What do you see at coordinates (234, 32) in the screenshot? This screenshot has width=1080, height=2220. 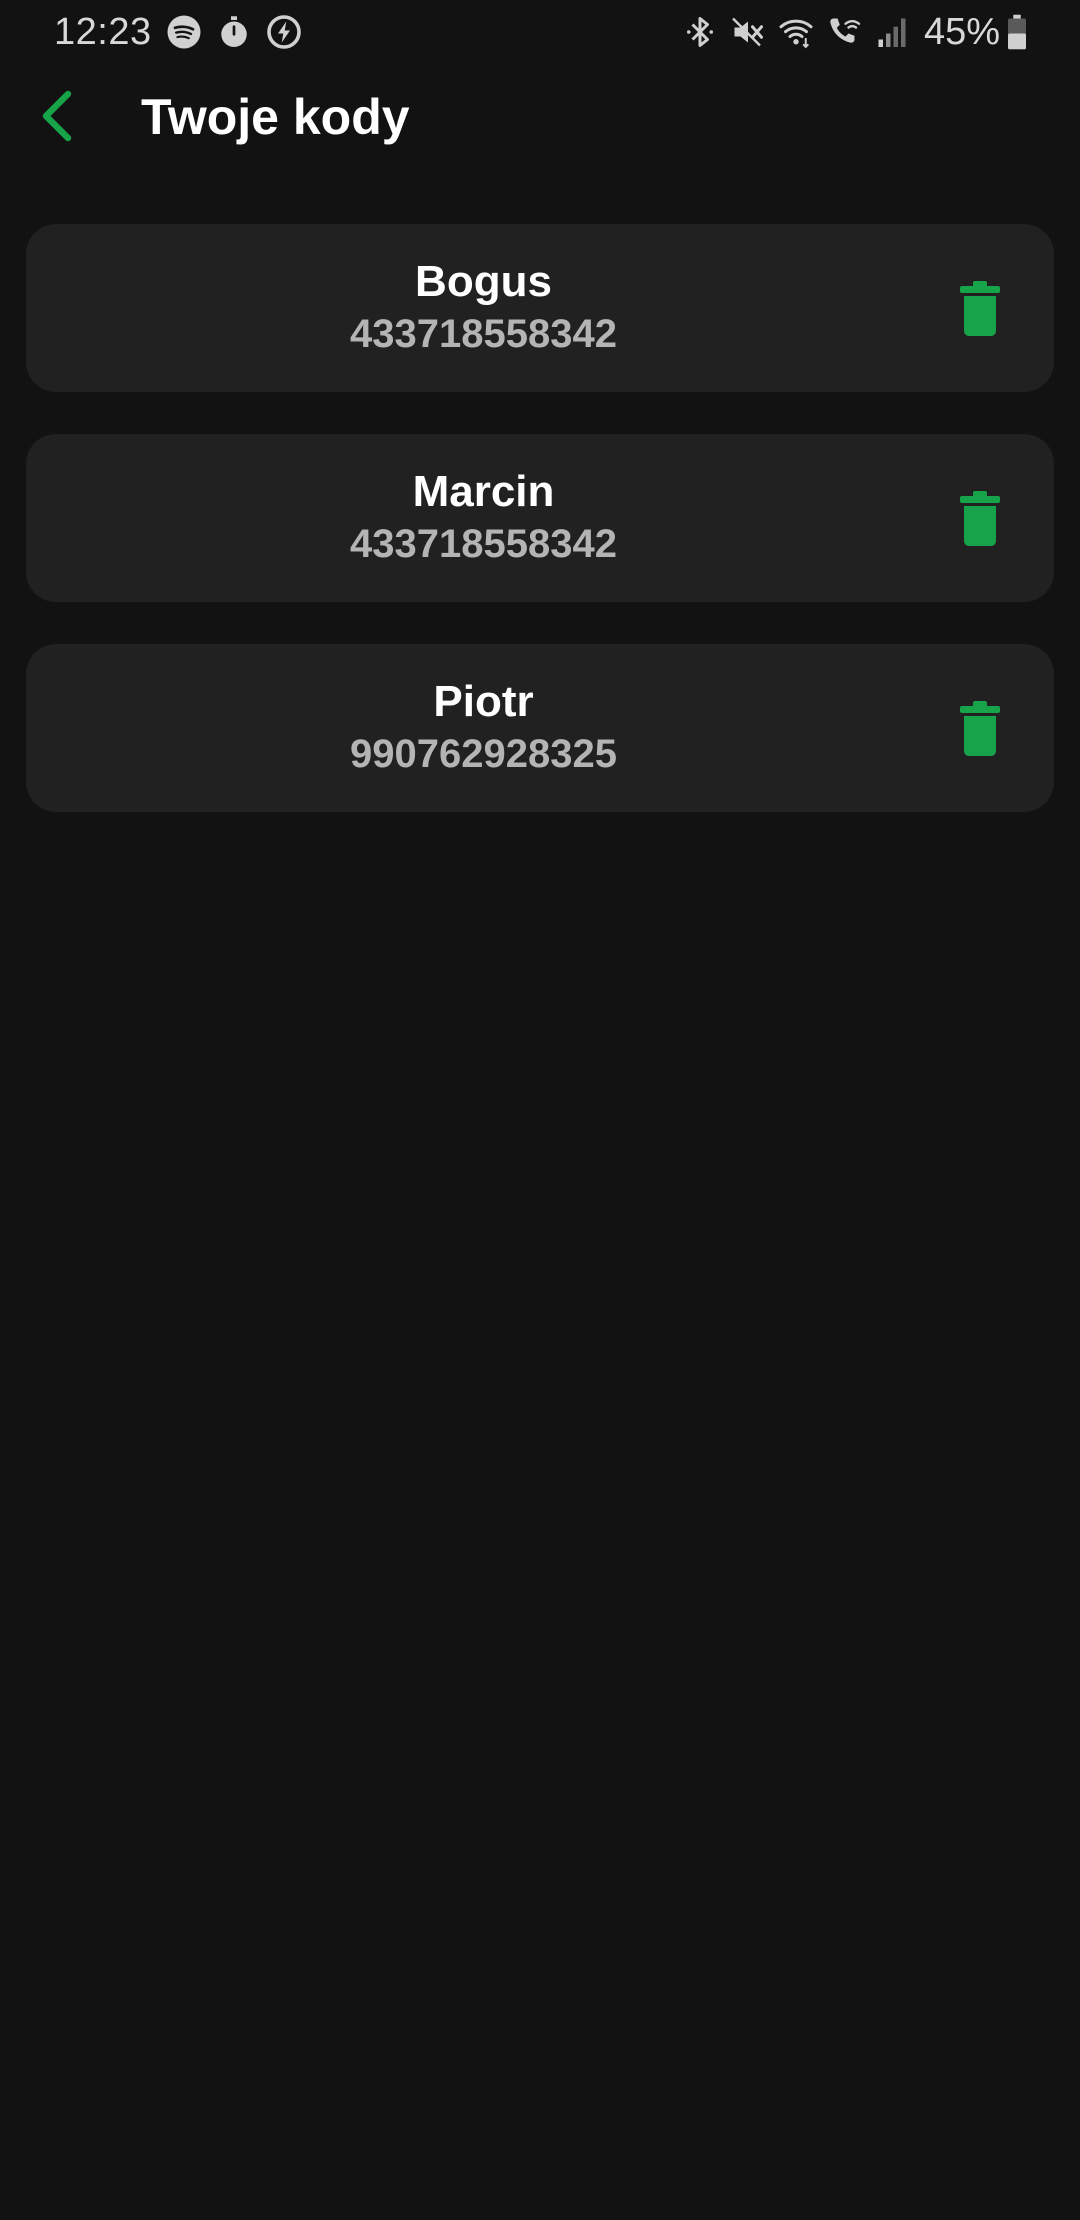 I see `stopwatch-icon` at bounding box center [234, 32].